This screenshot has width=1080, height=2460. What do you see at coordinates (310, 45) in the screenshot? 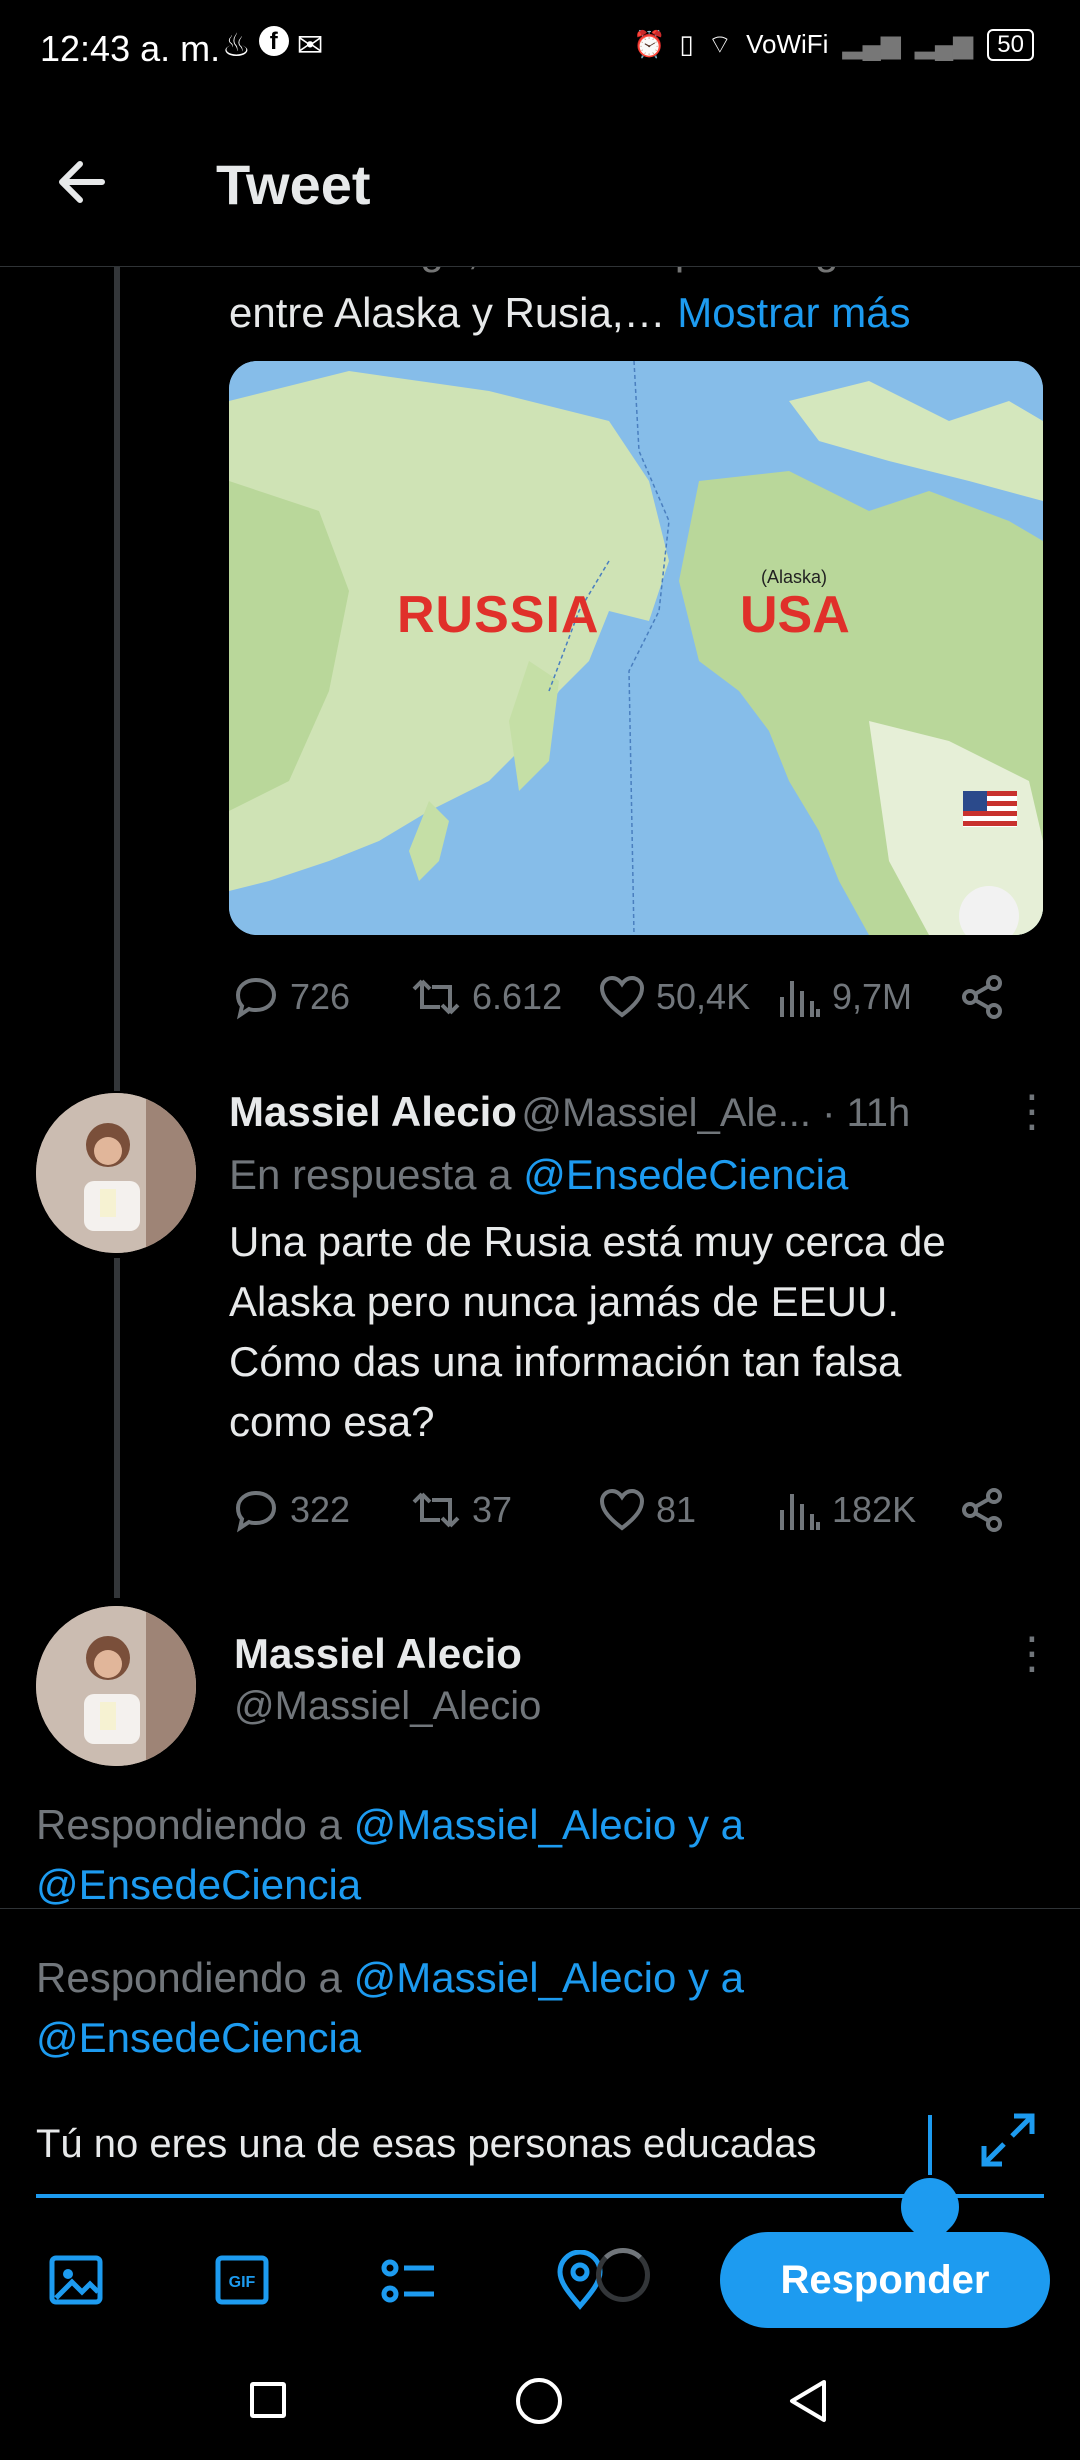
I see `gmail-icon: ✉` at bounding box center [310, 45].